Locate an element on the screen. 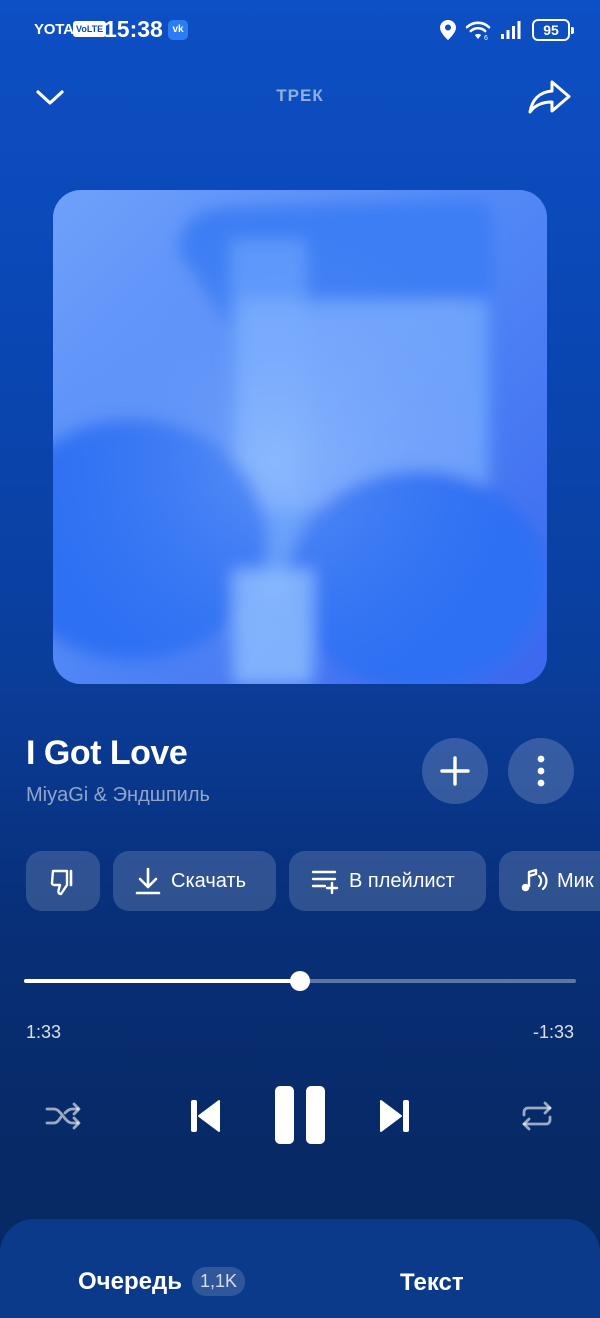  repeat-icon is located at coordinates (537, 1116).